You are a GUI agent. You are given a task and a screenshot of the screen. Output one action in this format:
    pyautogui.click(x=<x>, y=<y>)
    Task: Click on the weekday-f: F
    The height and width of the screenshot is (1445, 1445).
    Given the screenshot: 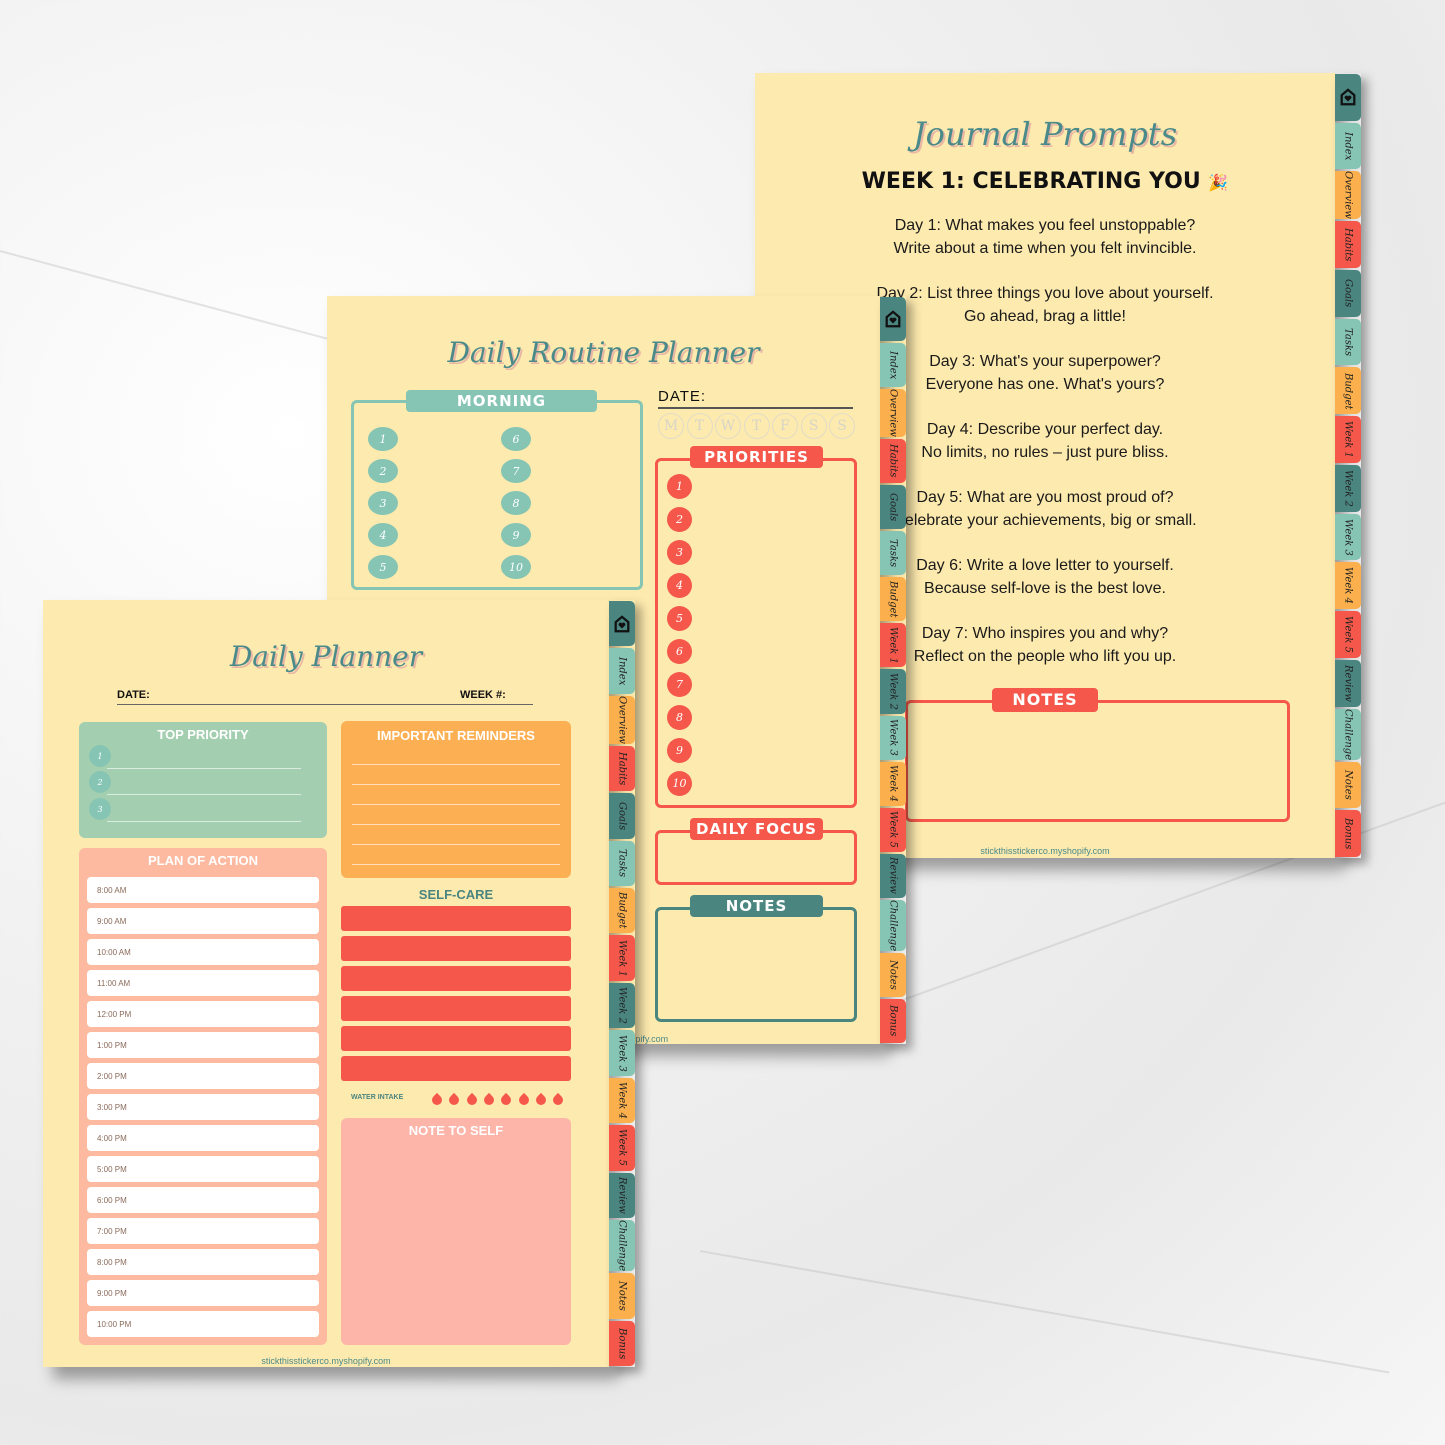 What is the action you would take?
    pyautogui.click(x=785, y=426)
    